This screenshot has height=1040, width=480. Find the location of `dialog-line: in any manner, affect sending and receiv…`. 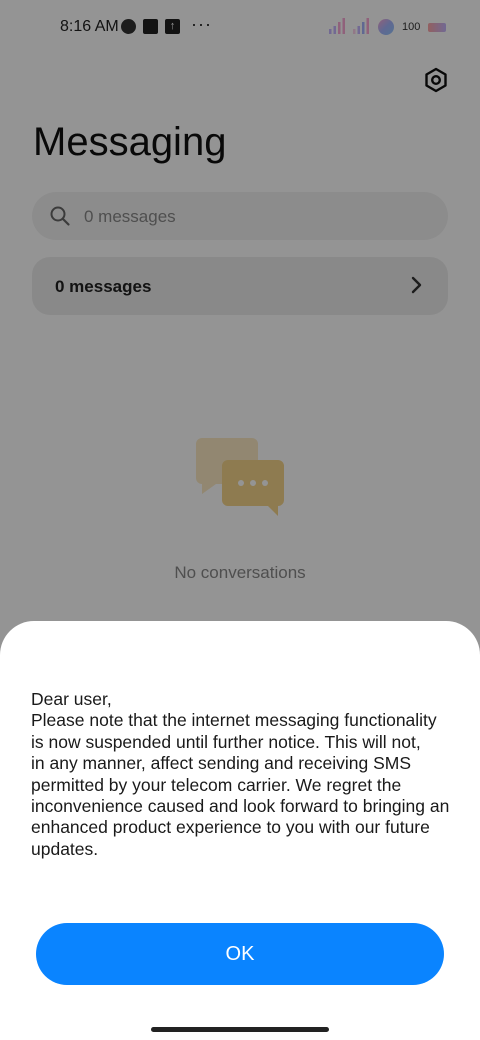

dialog-line: in any manner, affect sending and receiv… is located at coordinates (221, 763).